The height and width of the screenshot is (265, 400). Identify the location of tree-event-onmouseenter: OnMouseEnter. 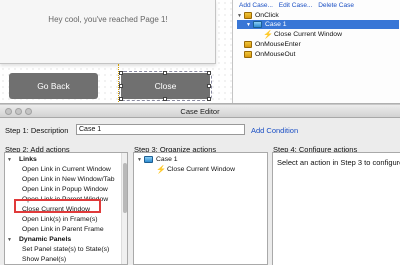
(272, 44).